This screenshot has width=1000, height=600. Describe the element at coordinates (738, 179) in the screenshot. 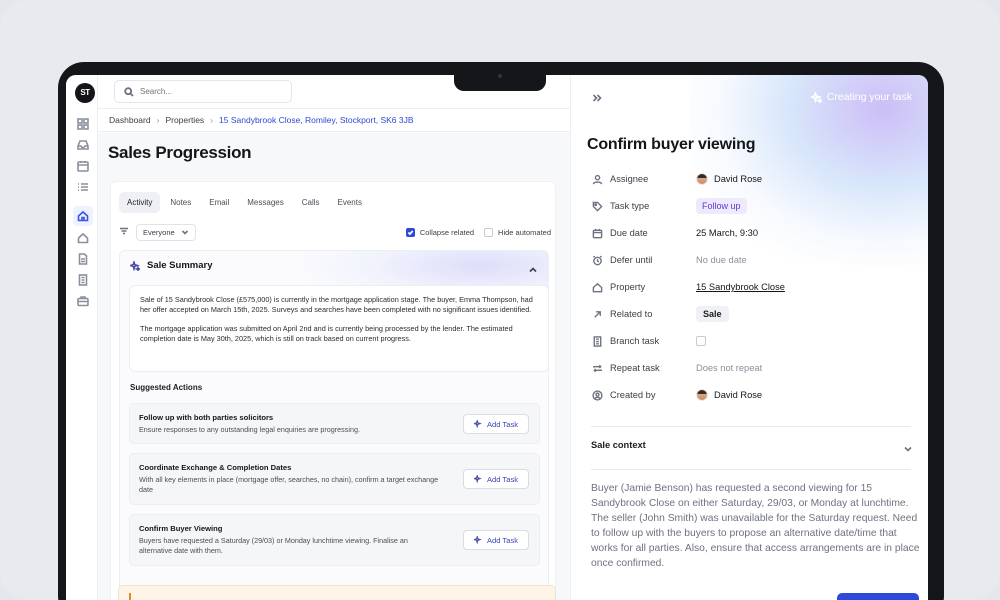

I see `assignee-name: David Rose` at that location.